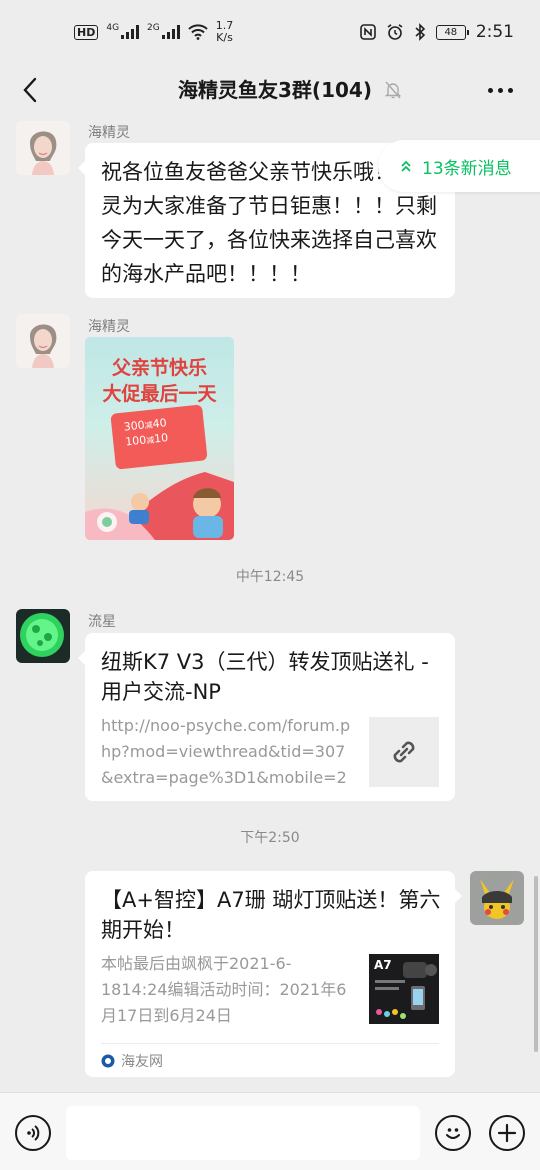  I want to click on battery-icon: 48, so click(452, 32).